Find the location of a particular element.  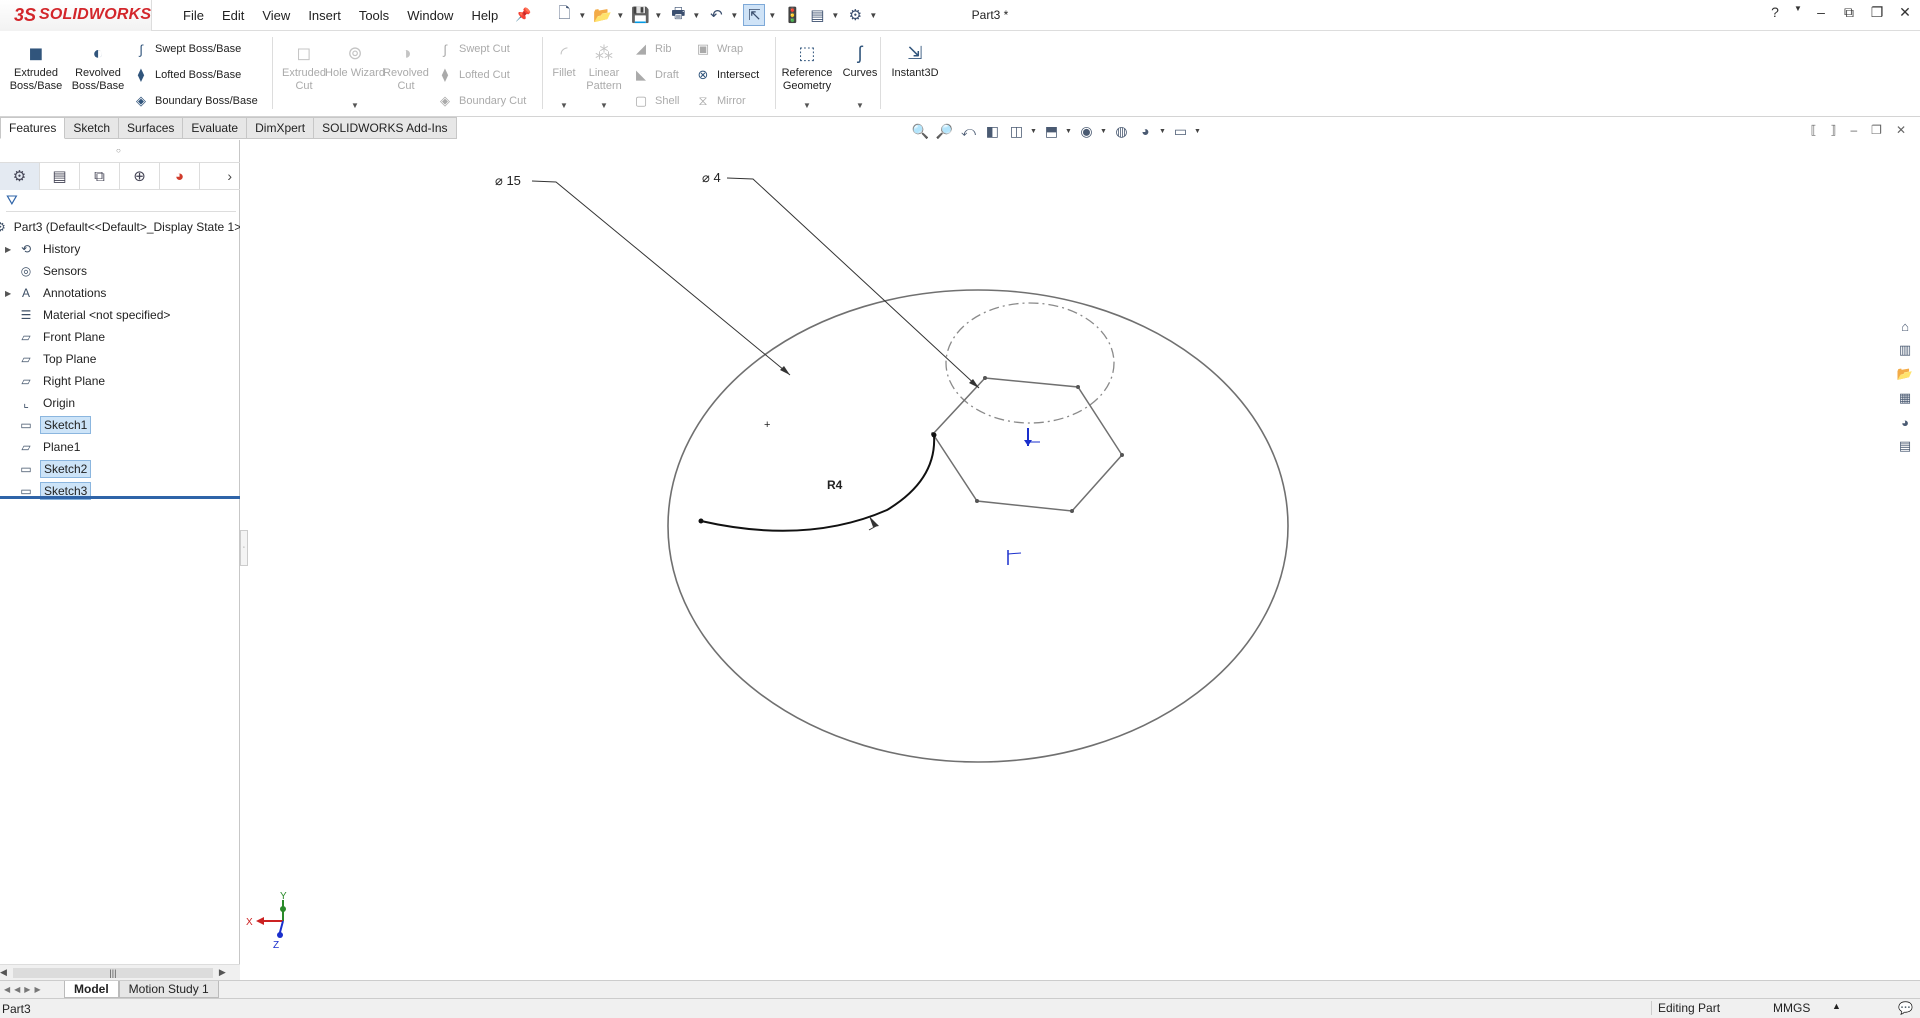

arc-endpoint is located at coordinates (934, 435).